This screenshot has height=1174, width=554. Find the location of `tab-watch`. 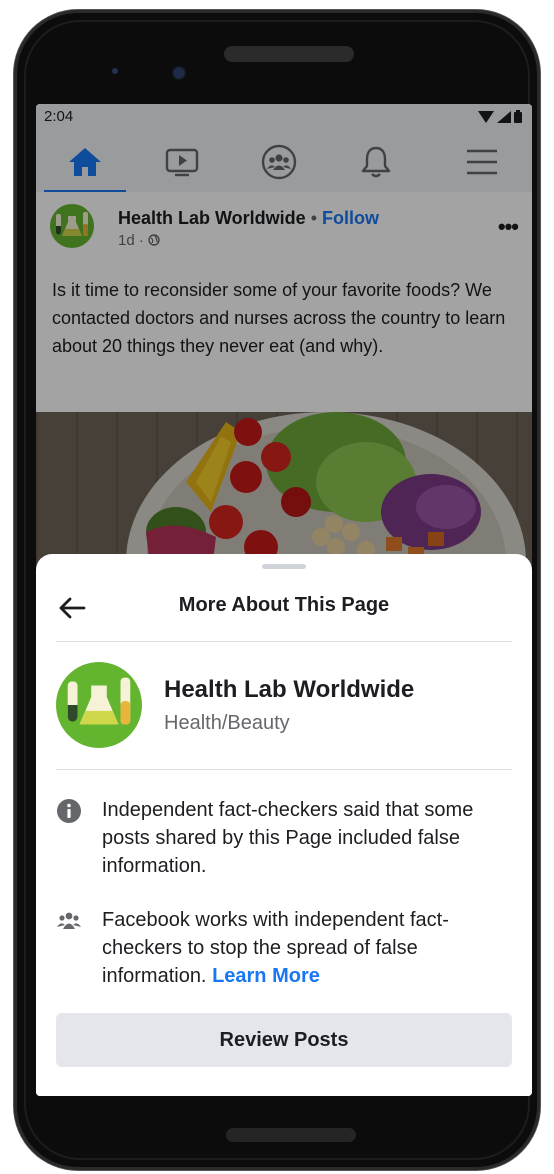

tab-watch is located at coordinates (182, 162).